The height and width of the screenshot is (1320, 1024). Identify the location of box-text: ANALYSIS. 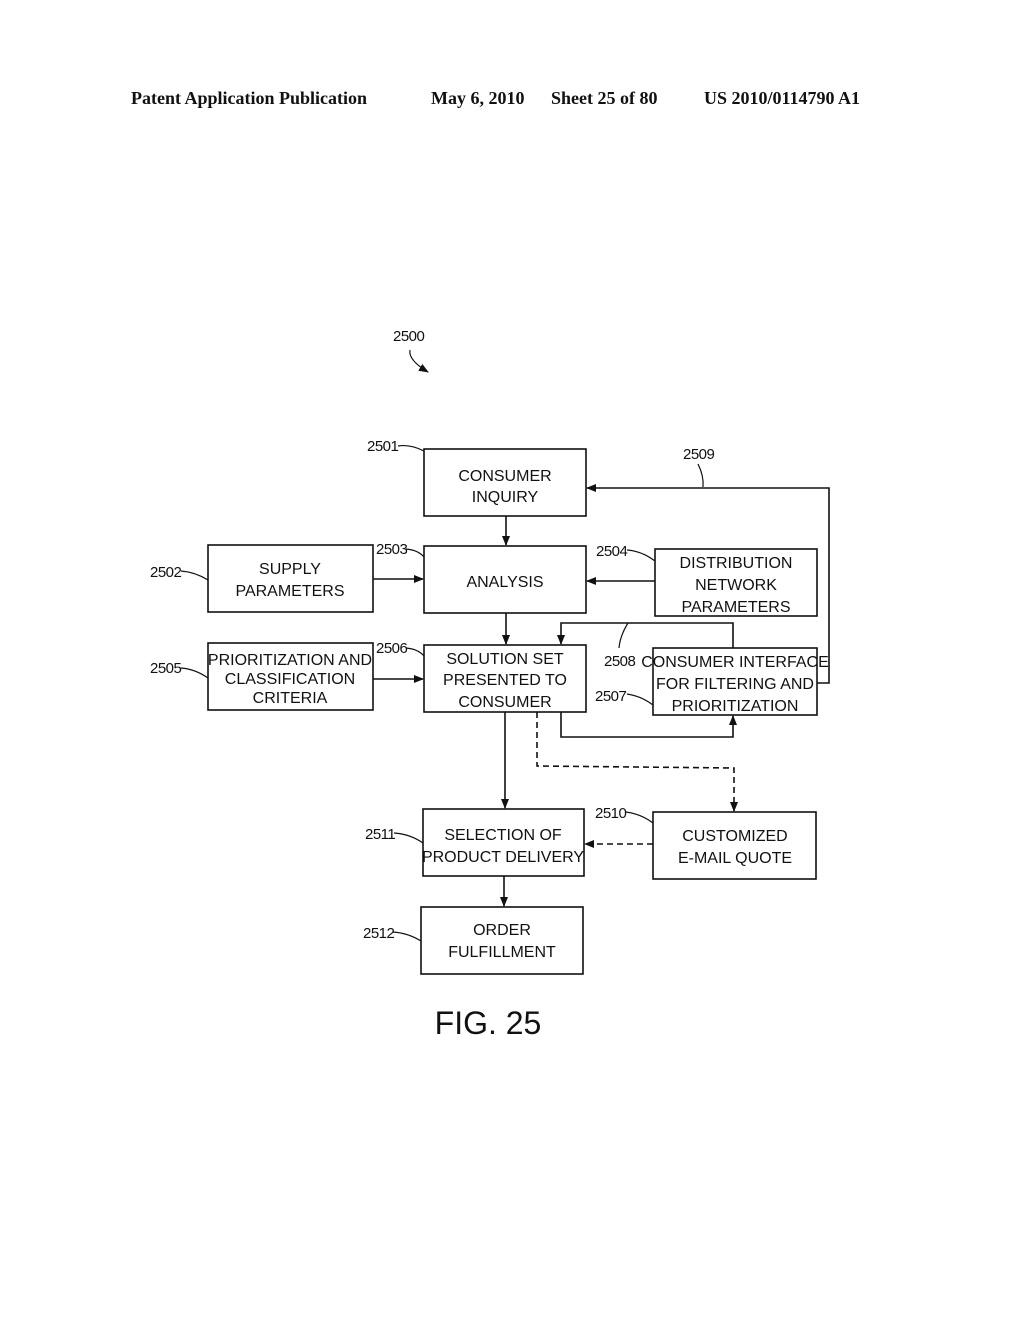
(504, 582).